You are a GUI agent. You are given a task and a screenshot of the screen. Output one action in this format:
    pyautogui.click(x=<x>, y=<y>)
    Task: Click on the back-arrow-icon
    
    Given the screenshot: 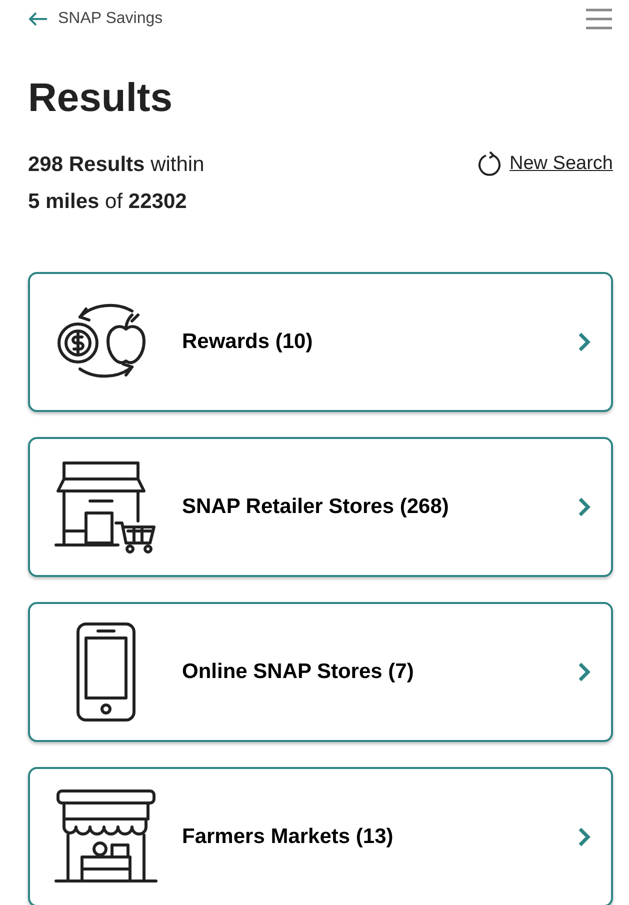 What is the action you would take?
    pyautogui.click(x=38, y=19)
    